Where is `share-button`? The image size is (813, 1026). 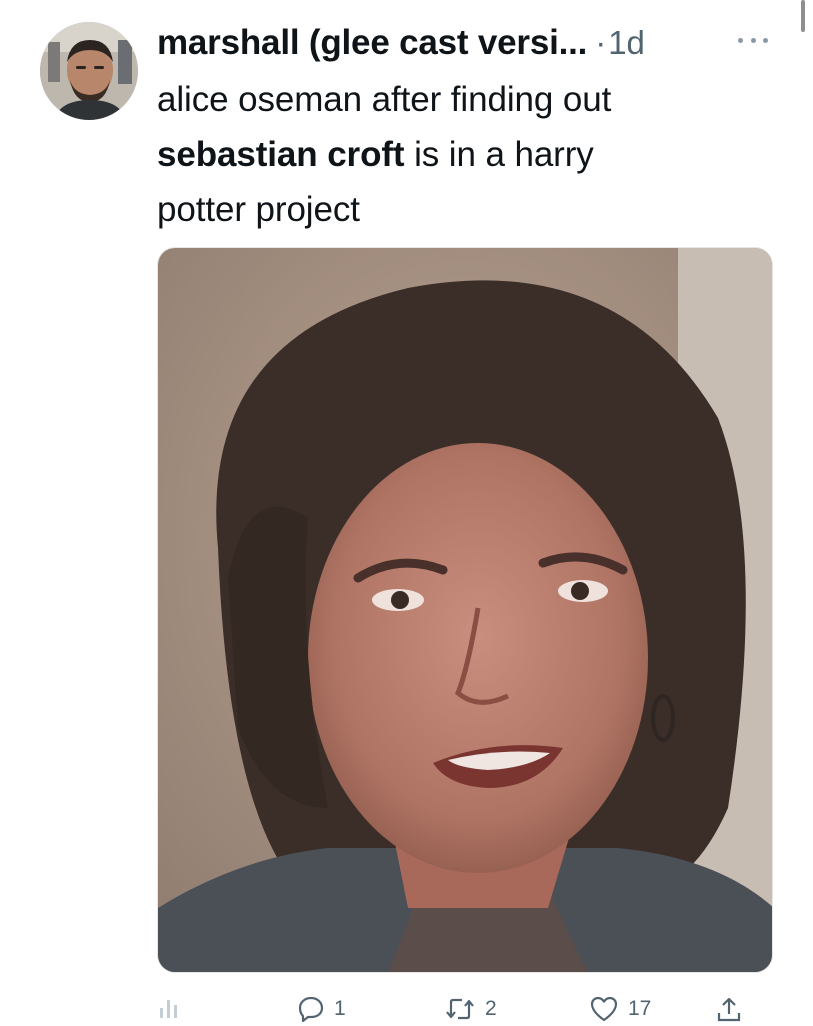
share-button is located at coordinates (729, 1010).